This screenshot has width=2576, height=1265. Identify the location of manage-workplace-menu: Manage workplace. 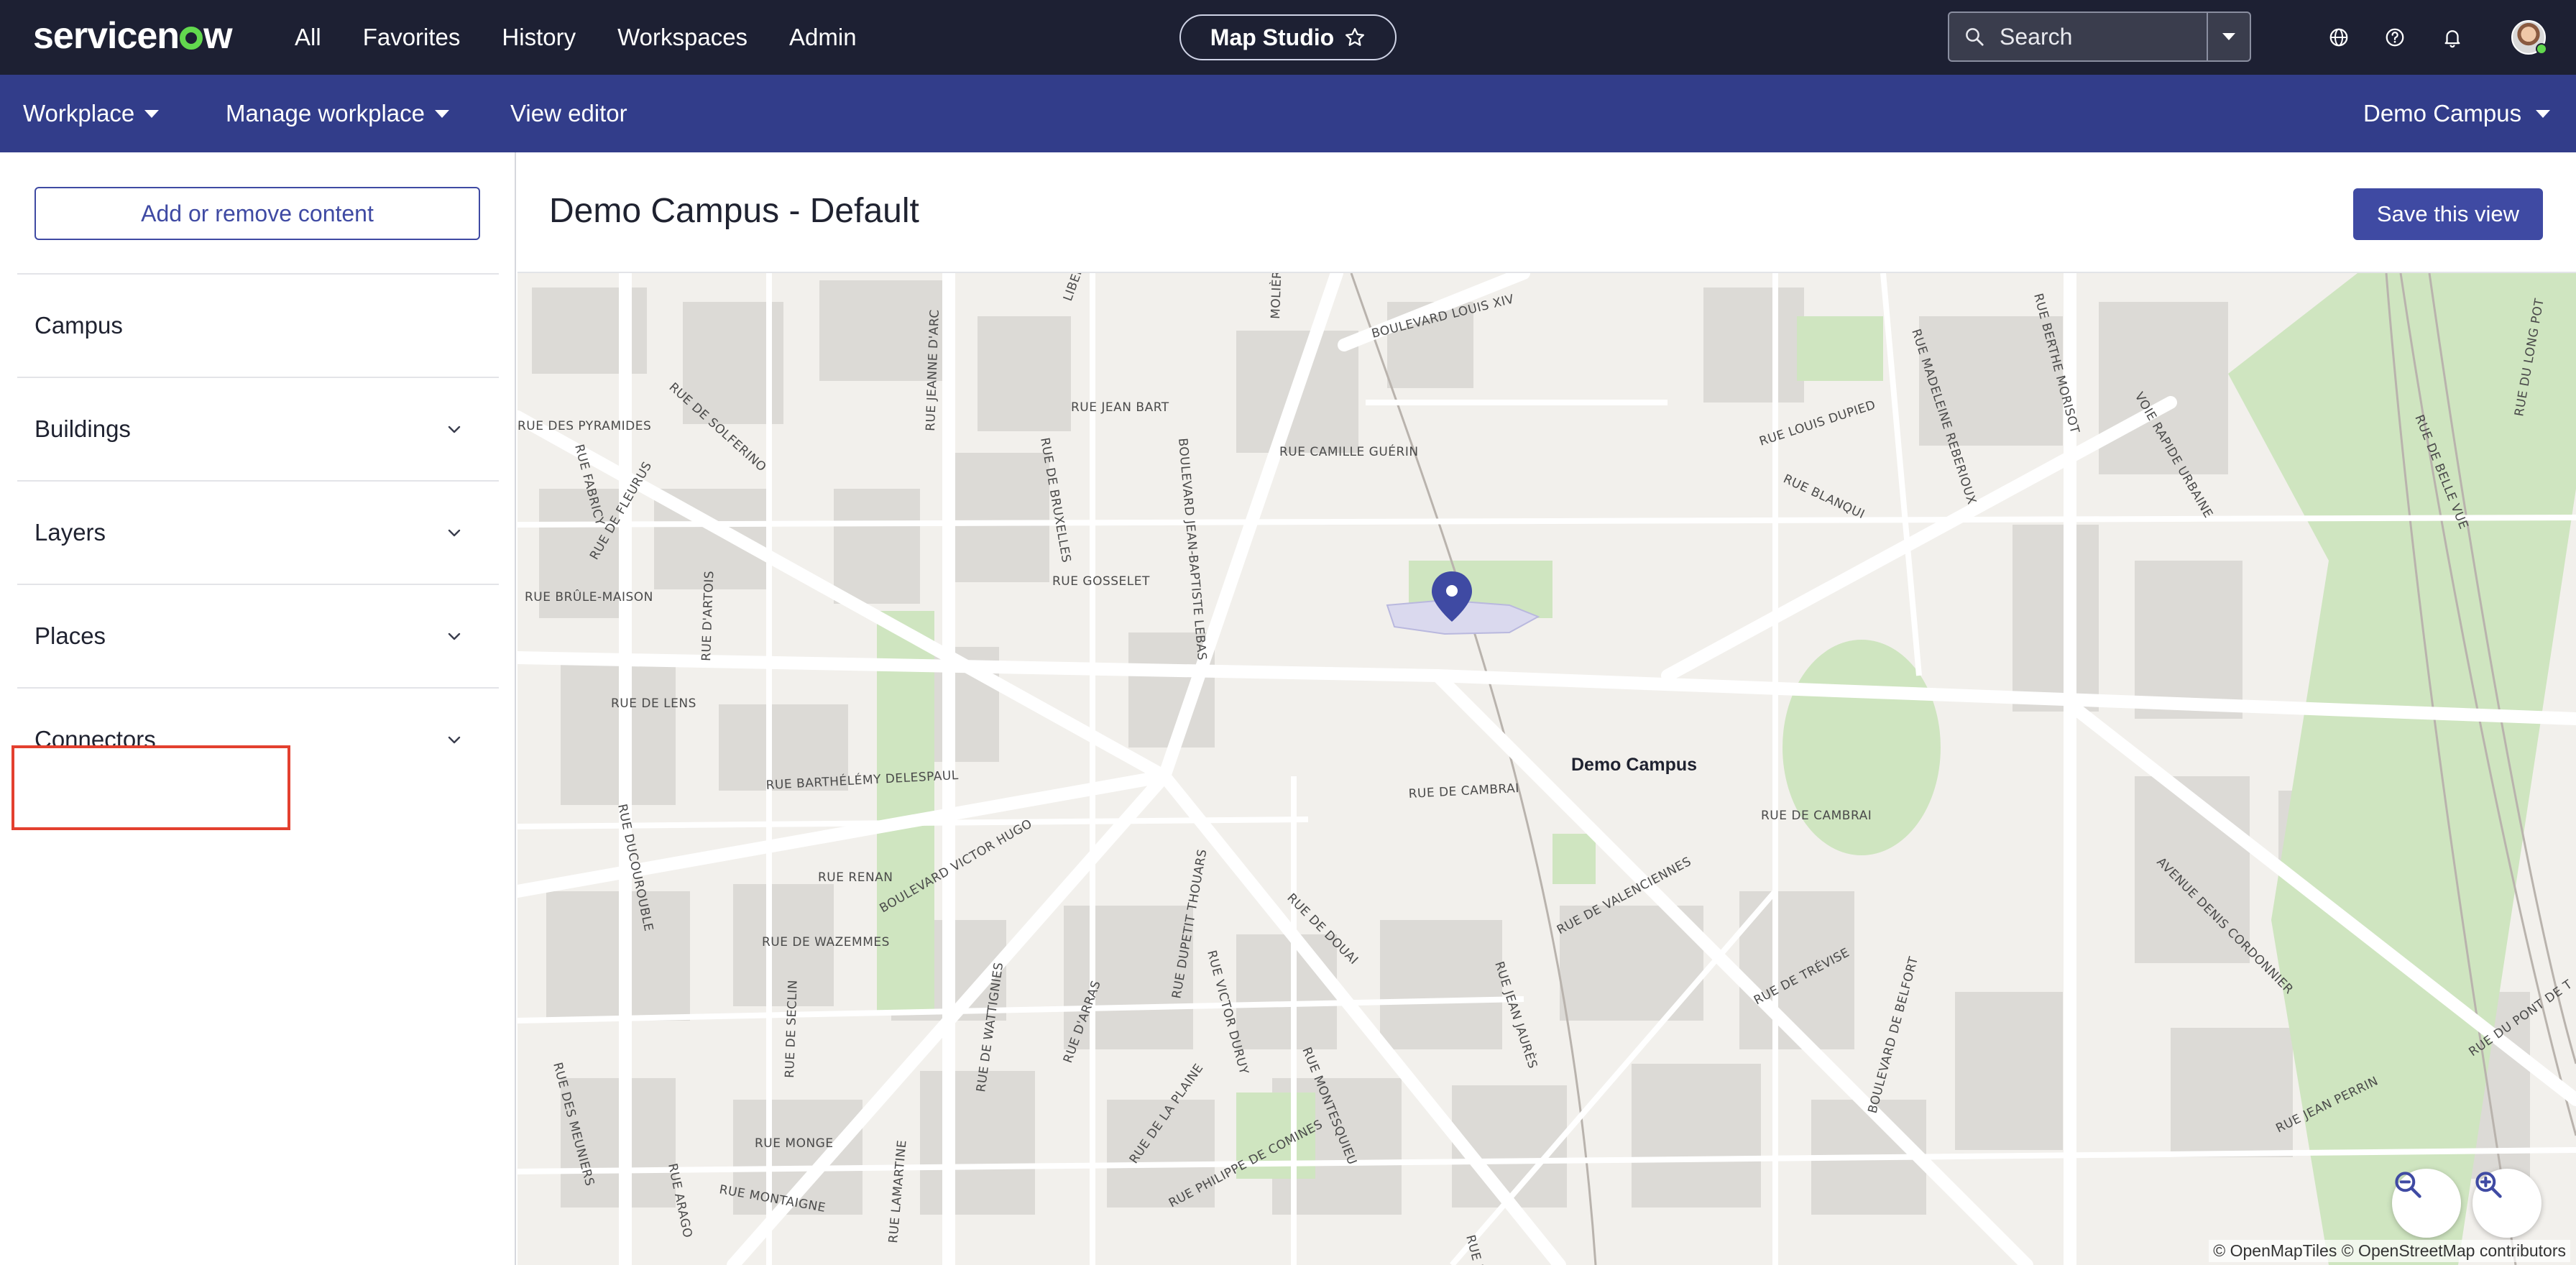
(337, 113).